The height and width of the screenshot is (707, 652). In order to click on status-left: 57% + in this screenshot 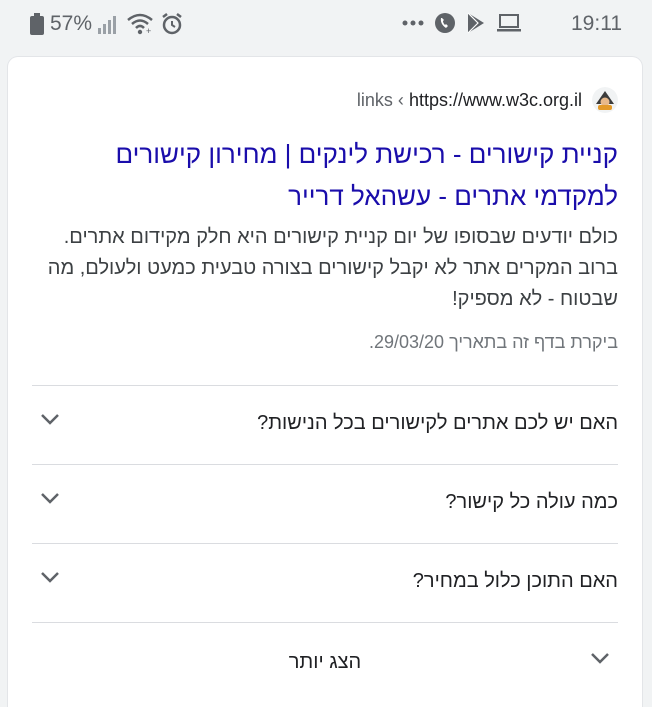, I will do `click(107, 24)`.